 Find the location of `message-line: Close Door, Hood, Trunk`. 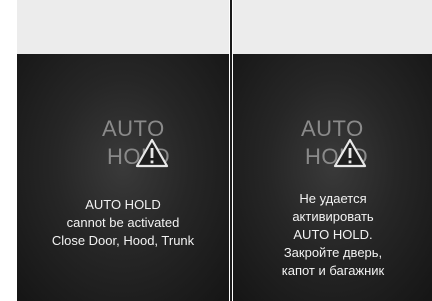

message-line: Close Door, Hood, Trunk is located at coordinates (123, 240).